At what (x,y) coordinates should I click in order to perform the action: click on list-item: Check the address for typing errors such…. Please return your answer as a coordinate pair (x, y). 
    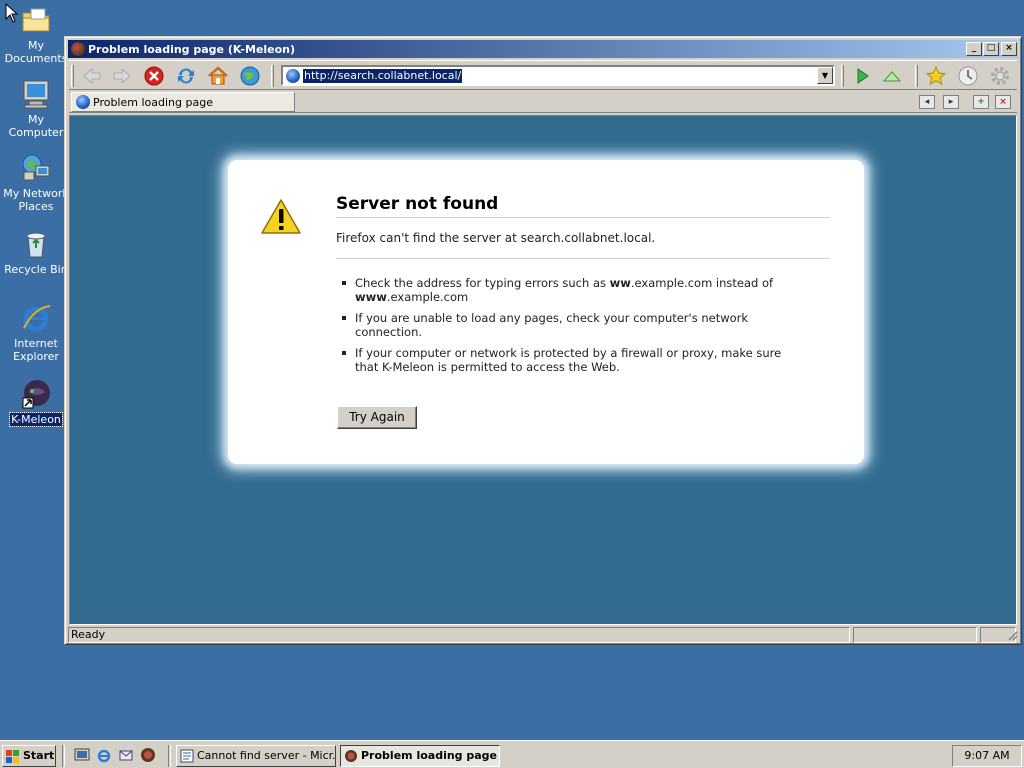
    Looking at the image, I should click on (571, 290).